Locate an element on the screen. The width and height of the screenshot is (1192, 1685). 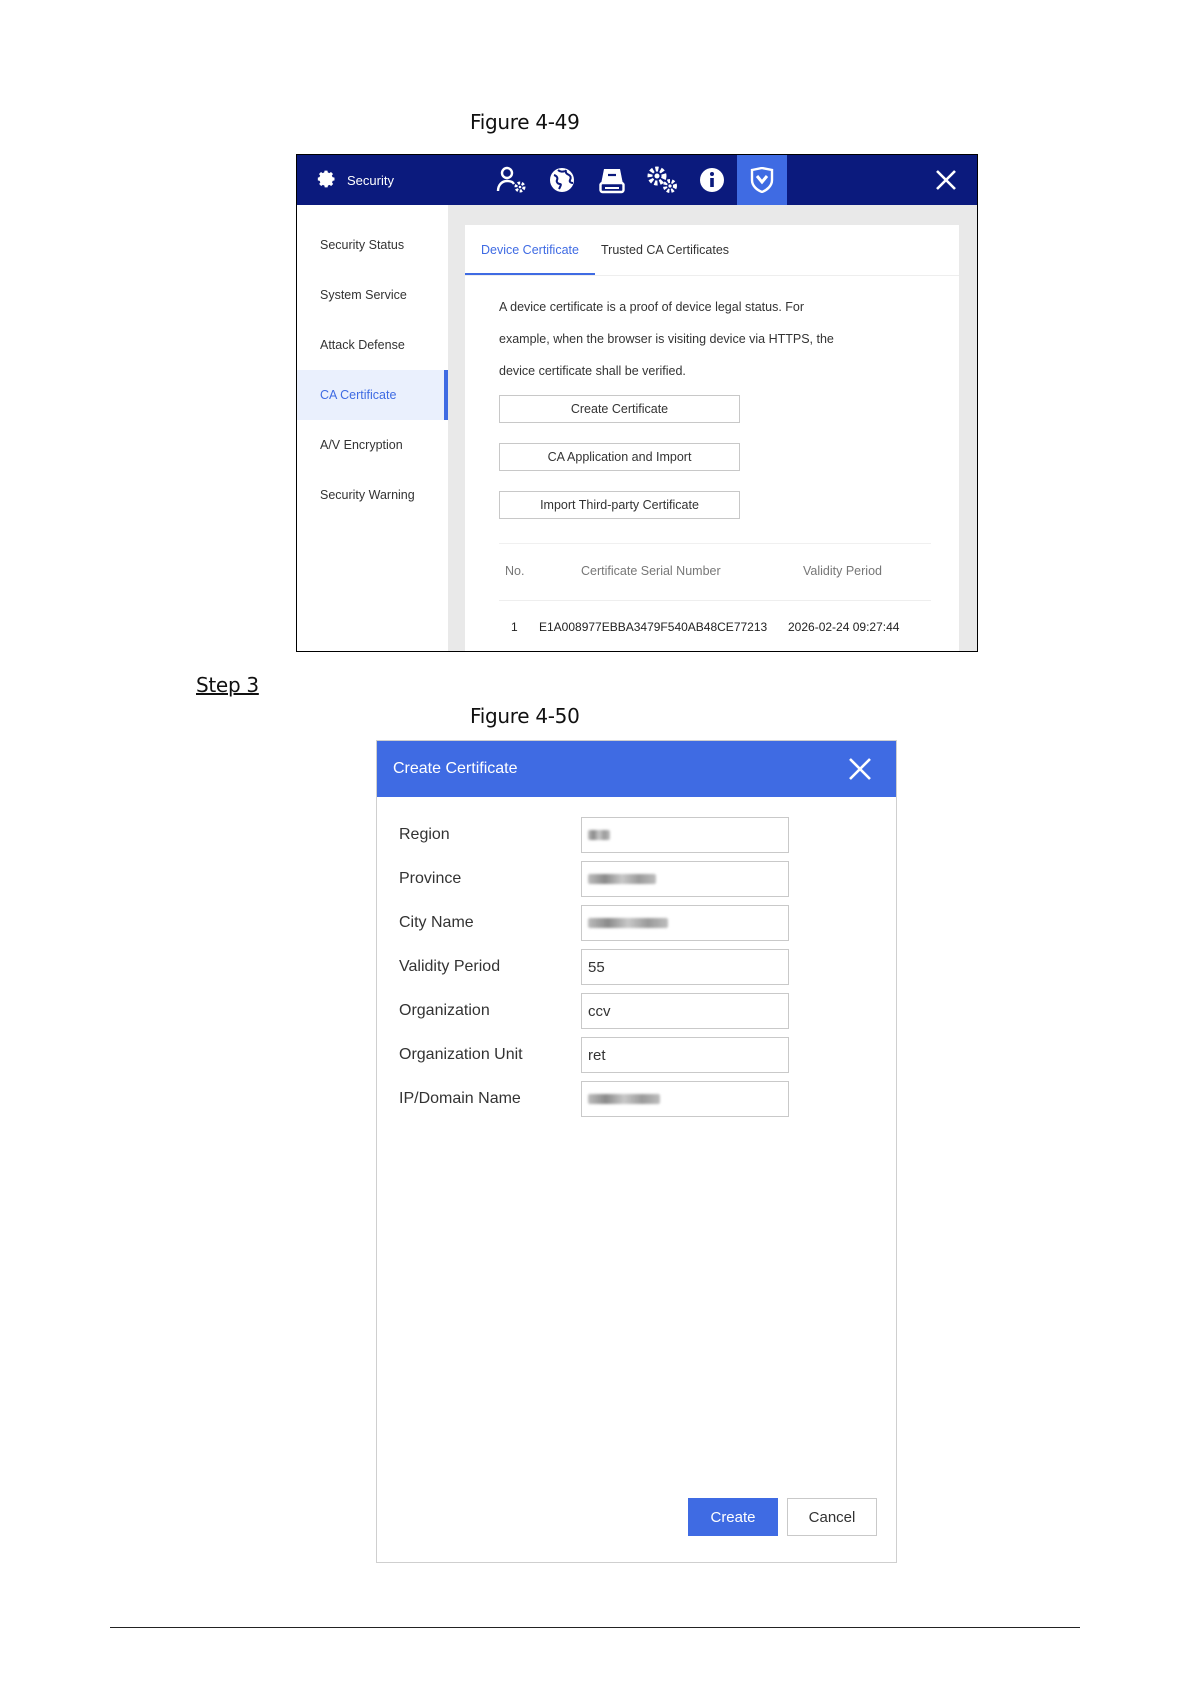
sidebar-item-system-service: System Service is located at coordinates (372, 295).